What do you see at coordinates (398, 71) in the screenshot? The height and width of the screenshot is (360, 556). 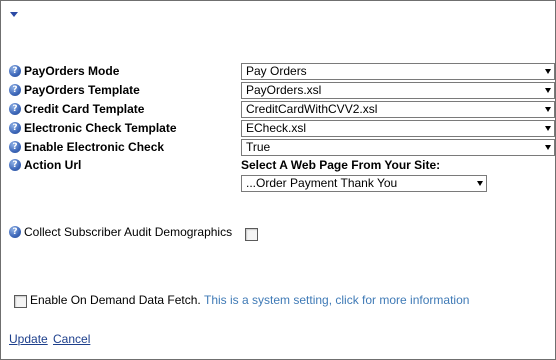 I see `payorders-mode-select: Pay Orders` at bounding box center [398, 71].